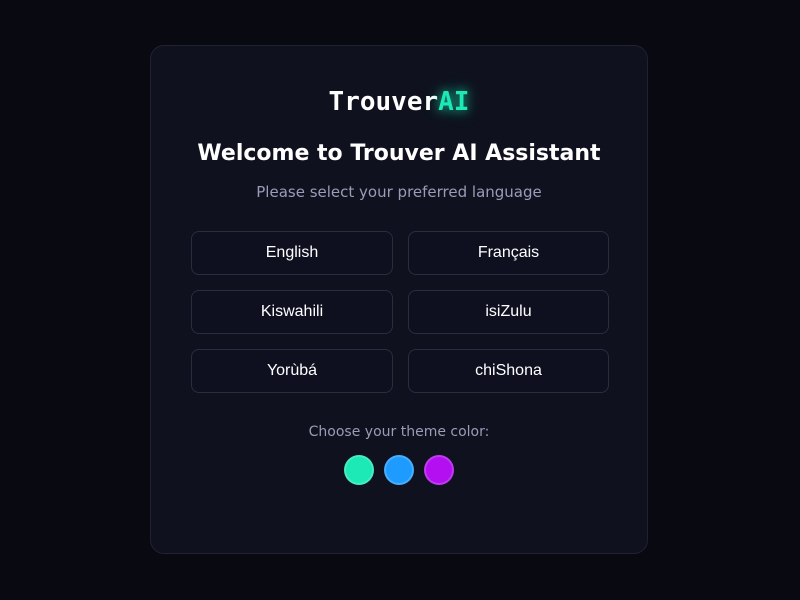 The image size is (800, 600). What do you see at coordinates (292, 371) in the screenshot?
I see `language-button-yoruba: Yorùbá` at bounding box center [292, 371].